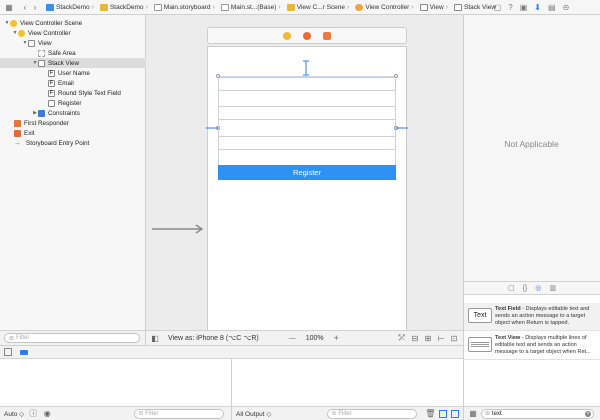  What do you see at coordinates (525, 288) in the screenshot?
I see `code-snippet-library-icon: {}` at bounding box center [525, 288].